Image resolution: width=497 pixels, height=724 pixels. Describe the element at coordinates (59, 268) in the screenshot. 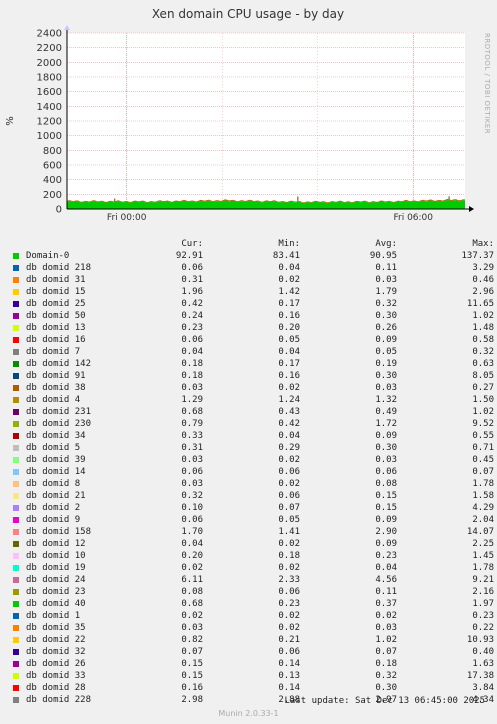

I see `legend-series-name: db domid 218` at that location.